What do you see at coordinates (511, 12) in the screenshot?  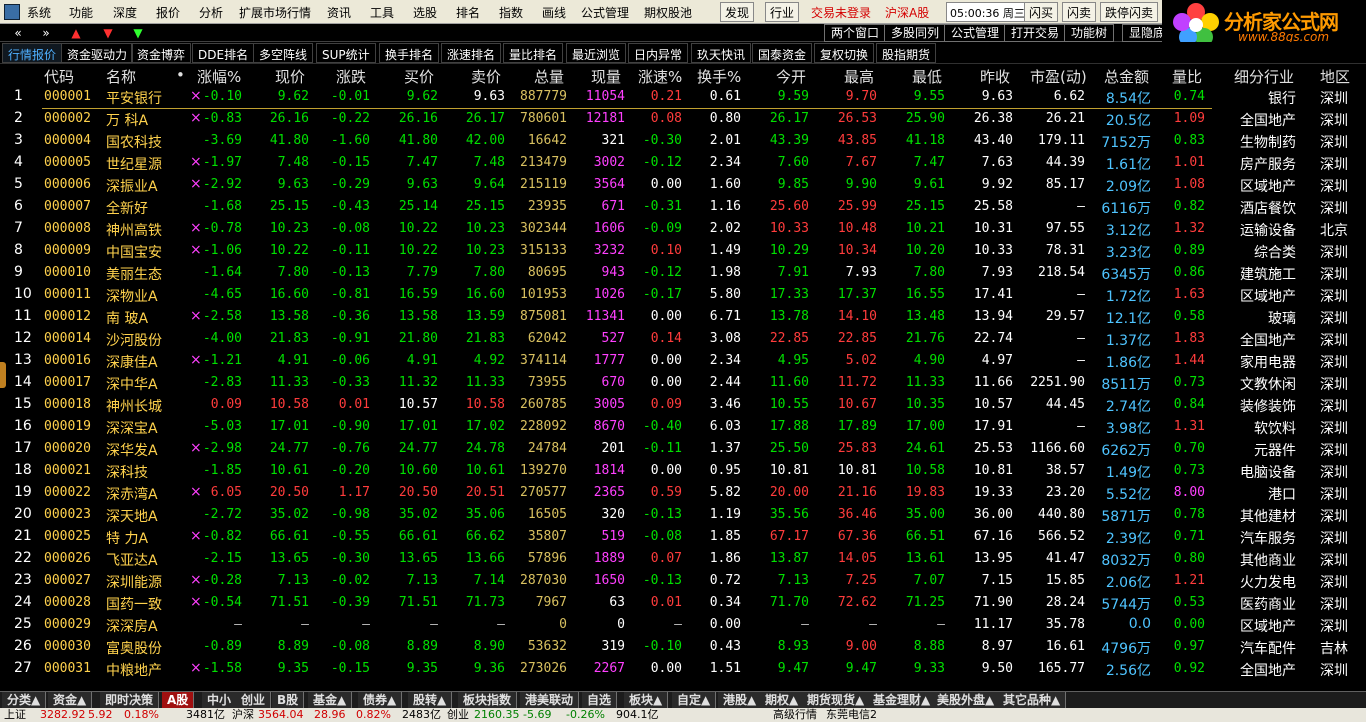 I see `menu-index: 指数` at bounding box center [511, 12].